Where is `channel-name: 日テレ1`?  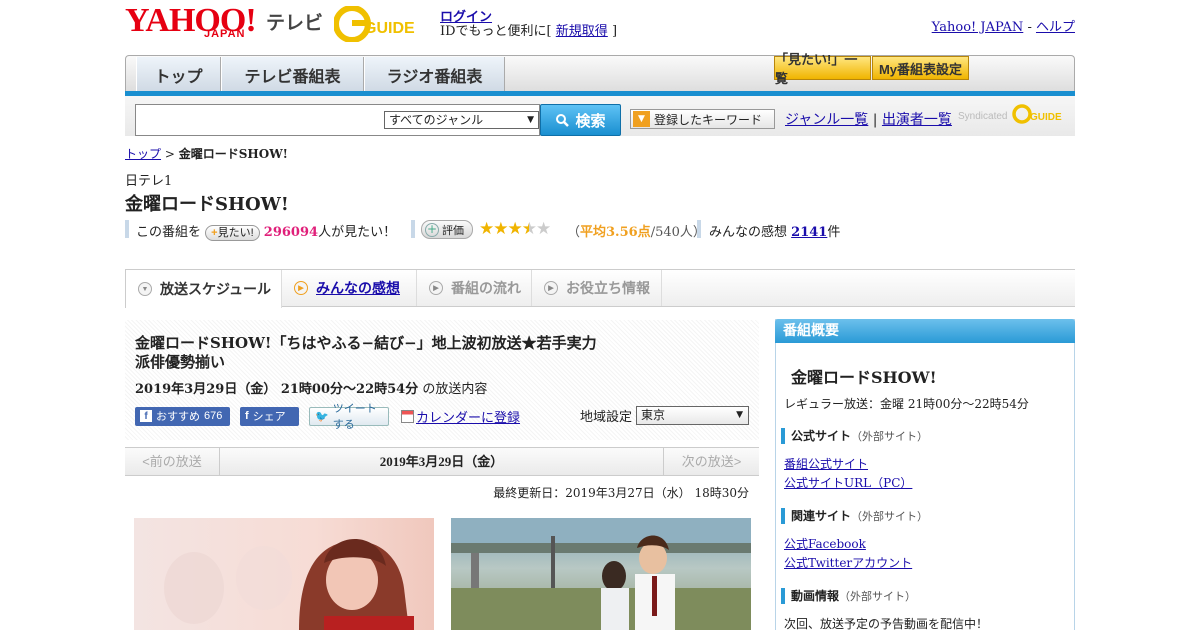
channel-name: 日テレ1 is located at coordinates (149, 181).